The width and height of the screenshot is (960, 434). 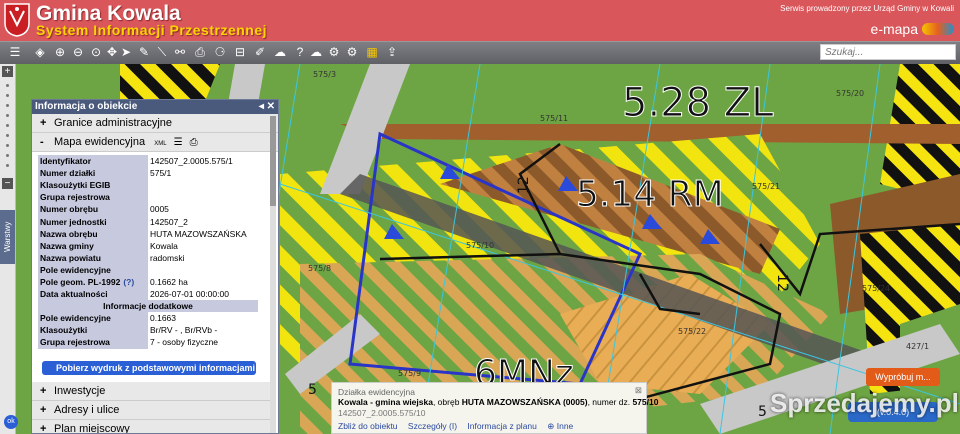 I want to click on detail-row: Grupa rejestrowa, so click(x=148, y=197).